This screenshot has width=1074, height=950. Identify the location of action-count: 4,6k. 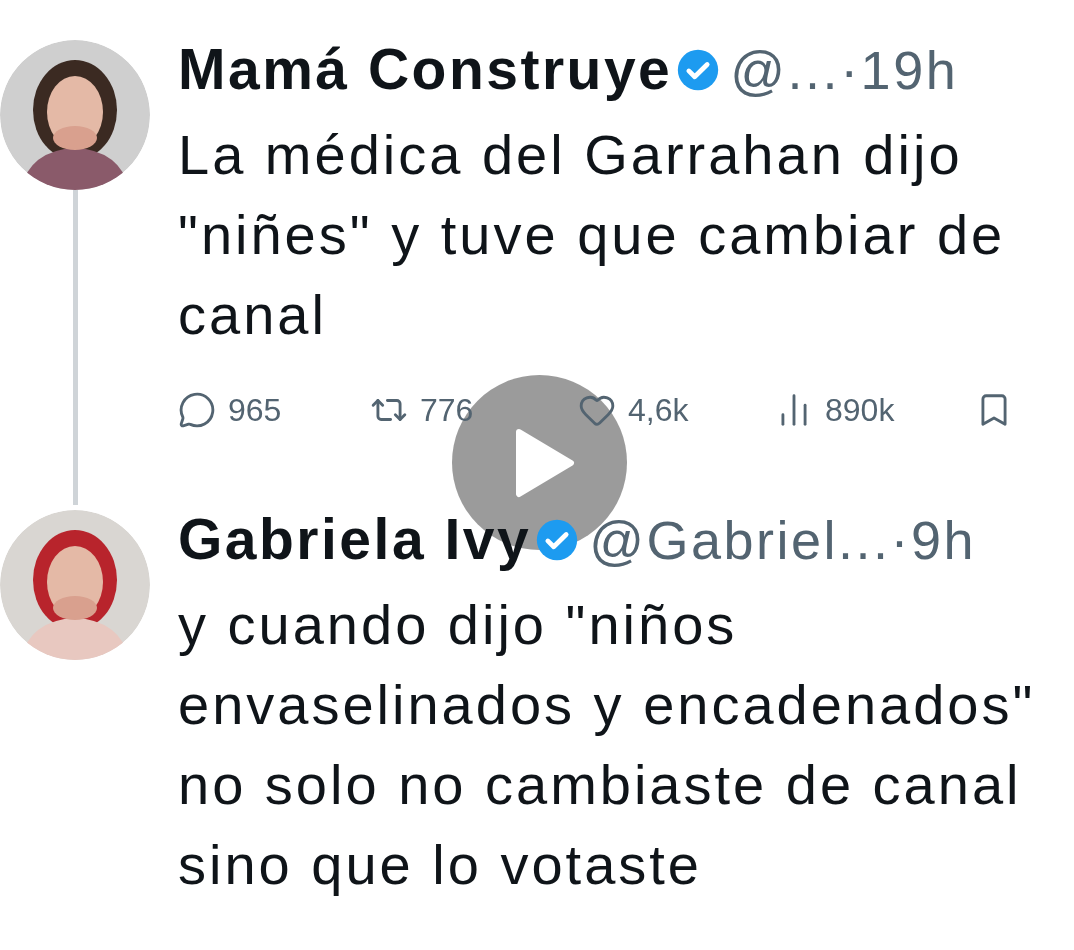
(658, 410).